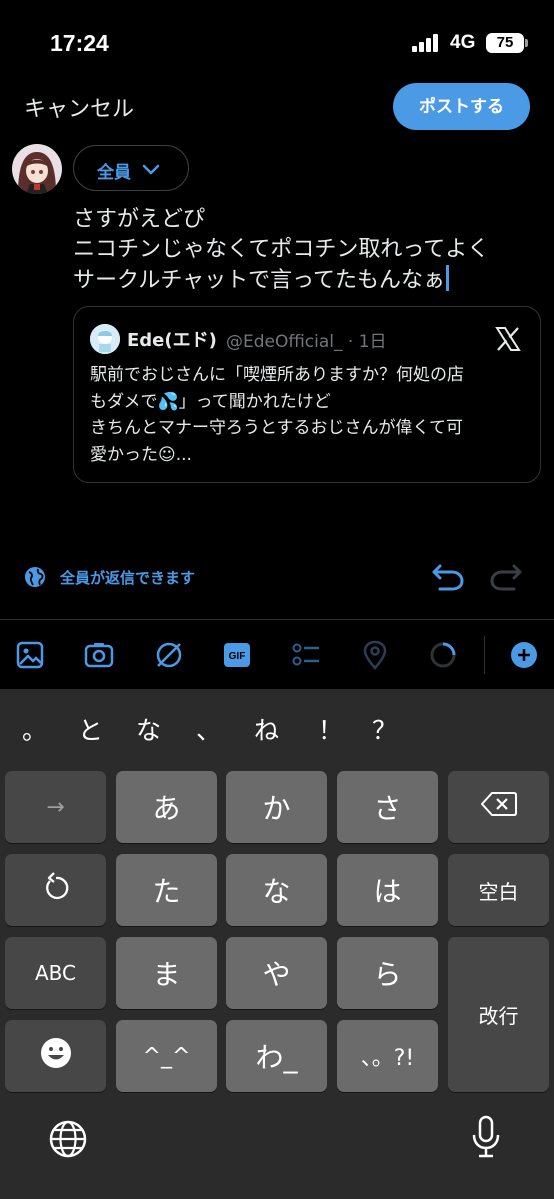 This screenshot has width=554, height=1199. I want to click on quoted-handle-time: @EdeOfficial_ · 1日, so click(306, 342).